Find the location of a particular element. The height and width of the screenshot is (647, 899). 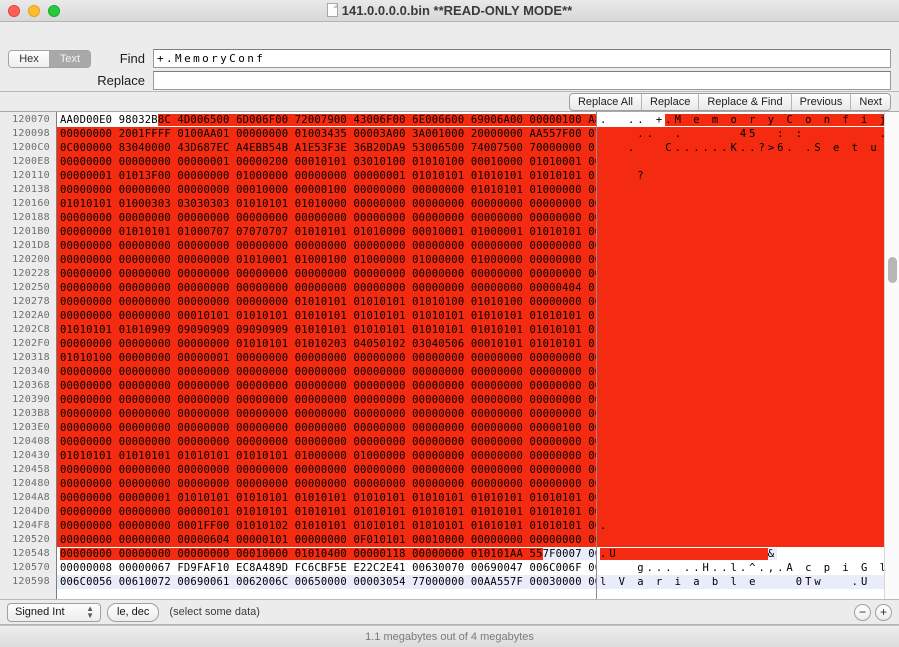

document-icon is located at coordinates (332, 9).